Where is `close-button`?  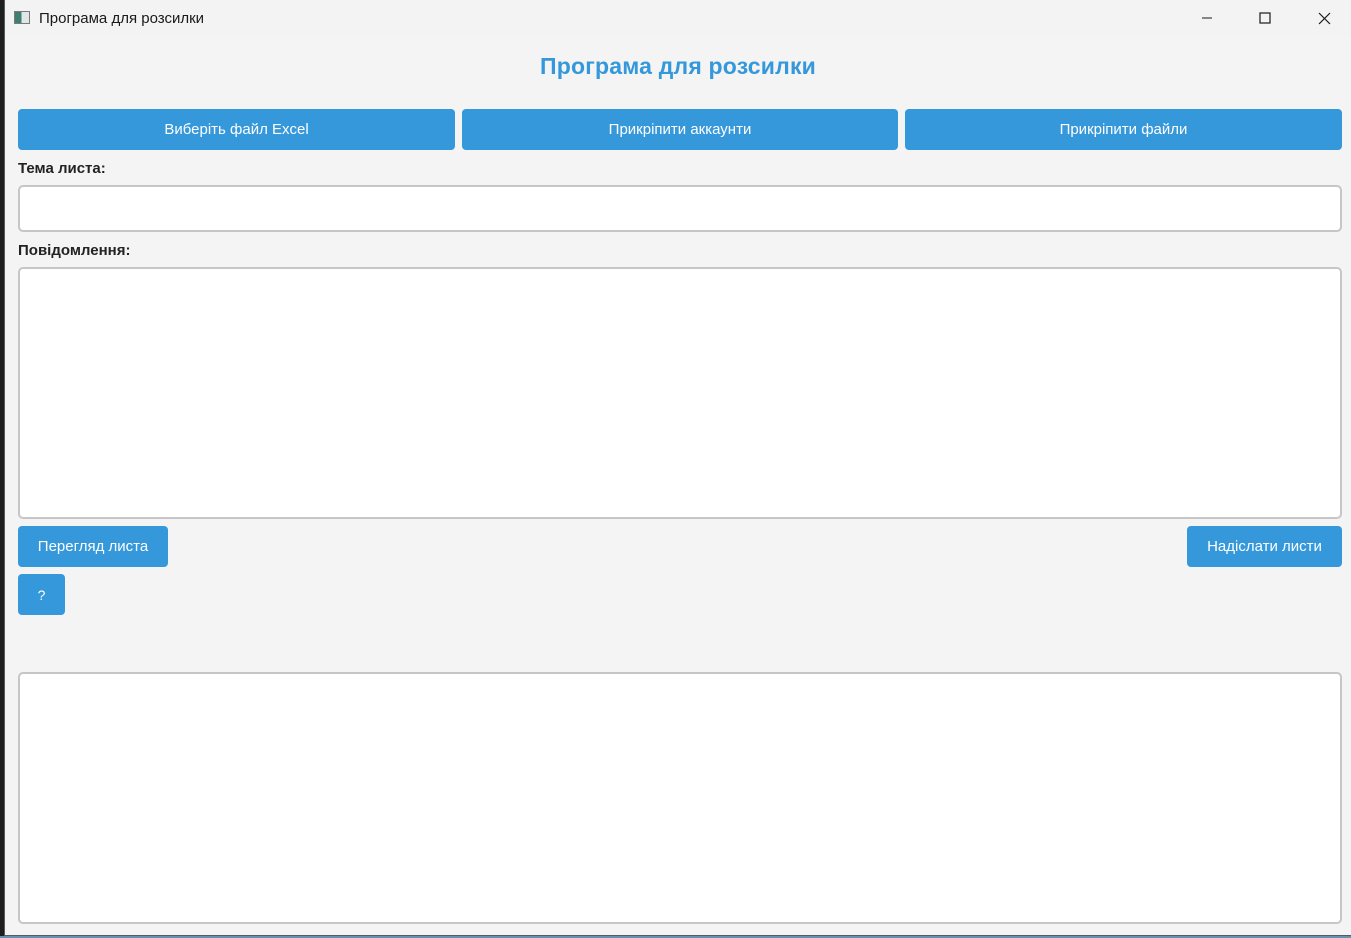
close-button is located at coordinates (1323, 18).